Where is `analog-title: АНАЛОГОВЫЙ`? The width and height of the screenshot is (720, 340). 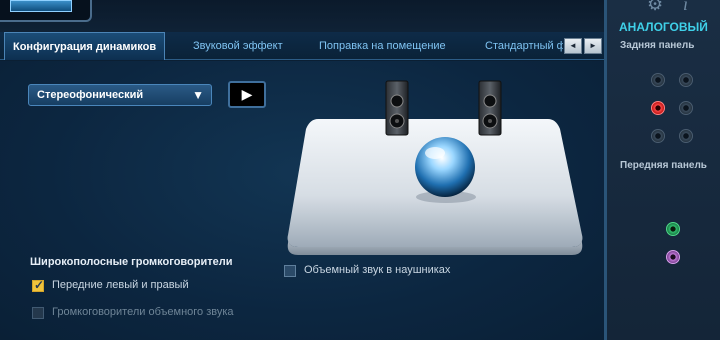
analog-title: АНАЛОГОВЫЙ is located at coordinates (663, 27).